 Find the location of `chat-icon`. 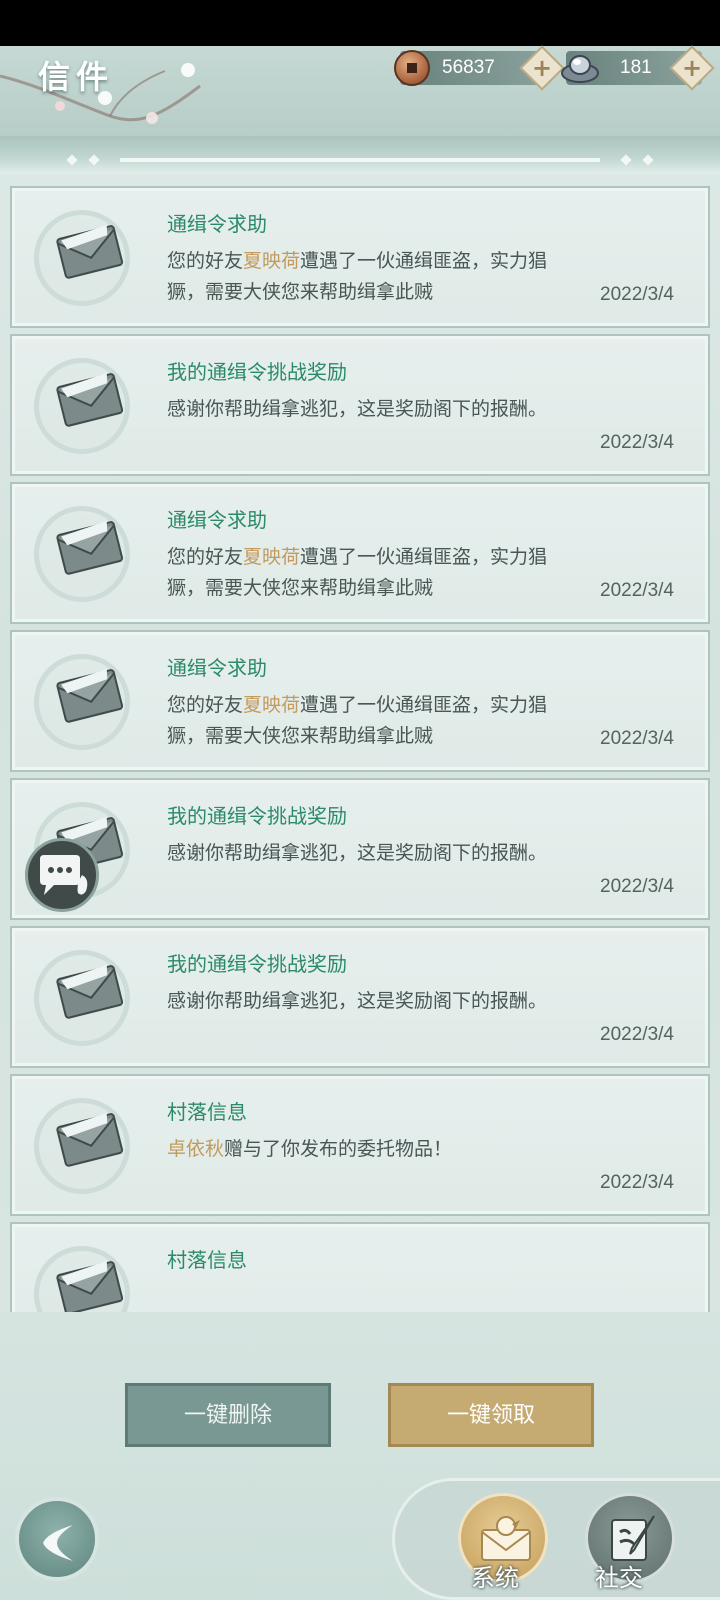

chat-icon is located at coordinates (64, 875).